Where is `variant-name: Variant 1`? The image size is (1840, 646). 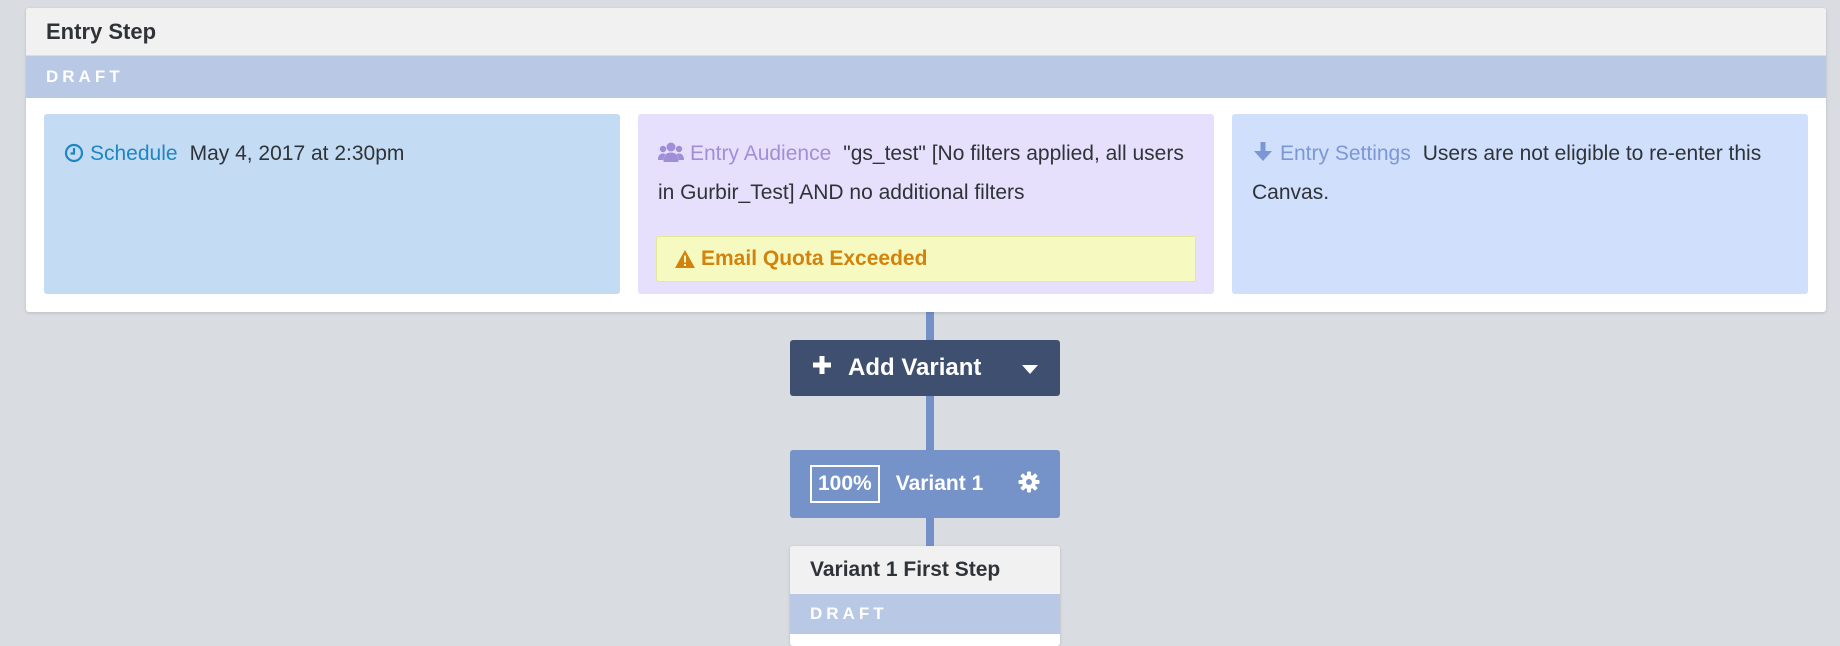
variant-name: Variant 1 is located at coordinates (939, 483).